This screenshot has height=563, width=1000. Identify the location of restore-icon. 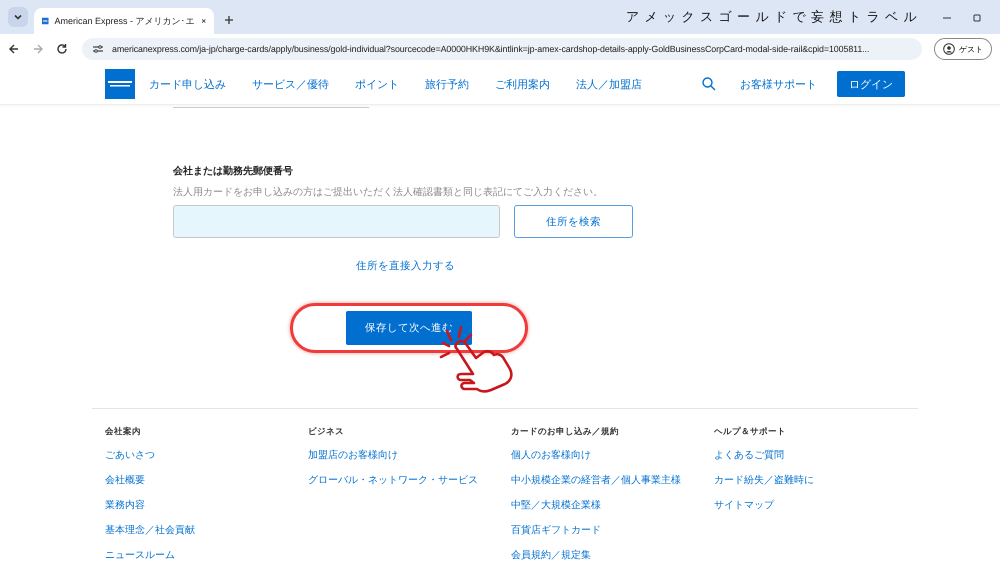
(977, 18).